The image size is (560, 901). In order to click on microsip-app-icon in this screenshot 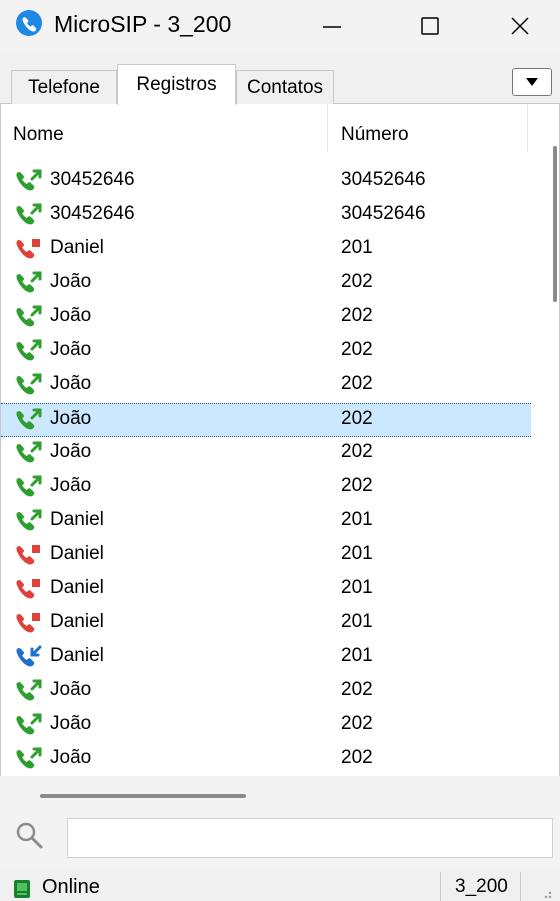, I will do `click(29, 23)`.